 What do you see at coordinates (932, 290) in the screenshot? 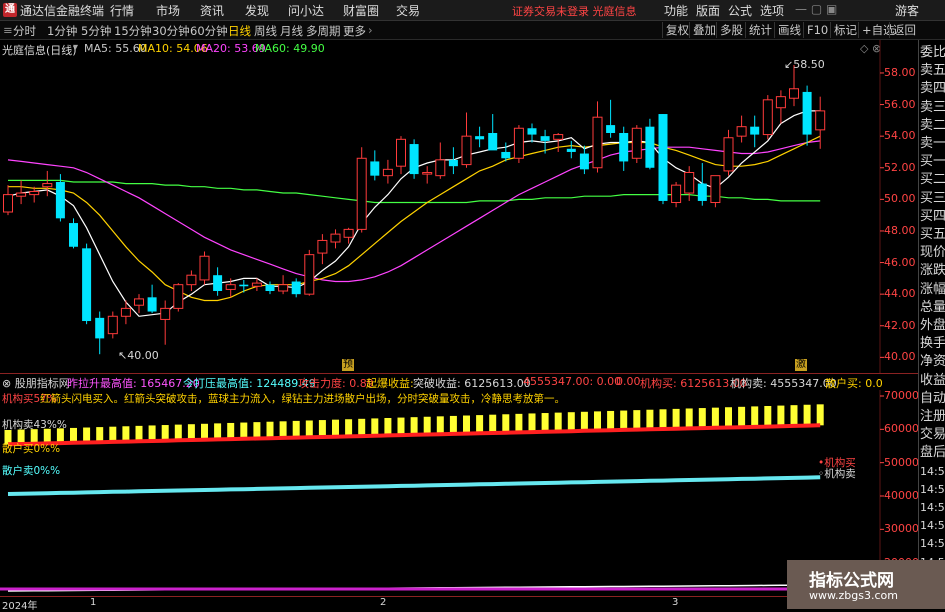
I see `sidebar-item: 涨幅` at bounding box center [932, 290].